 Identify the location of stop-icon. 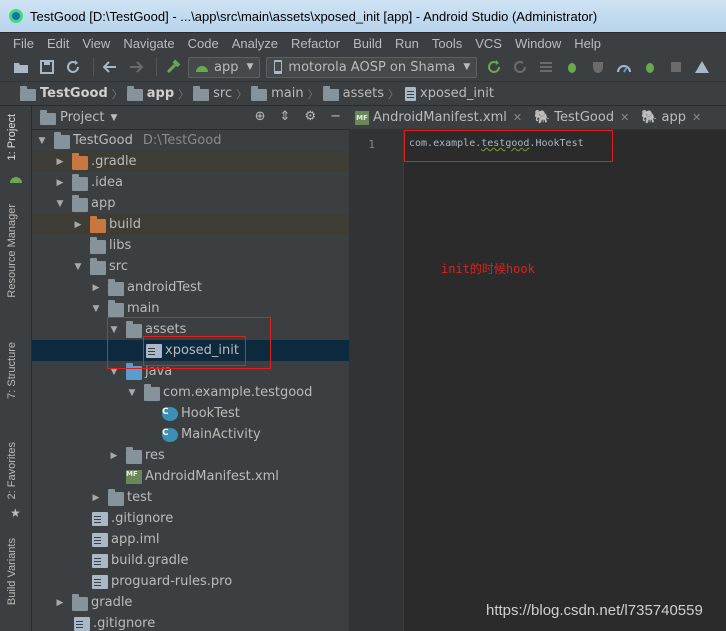
(676, 67).